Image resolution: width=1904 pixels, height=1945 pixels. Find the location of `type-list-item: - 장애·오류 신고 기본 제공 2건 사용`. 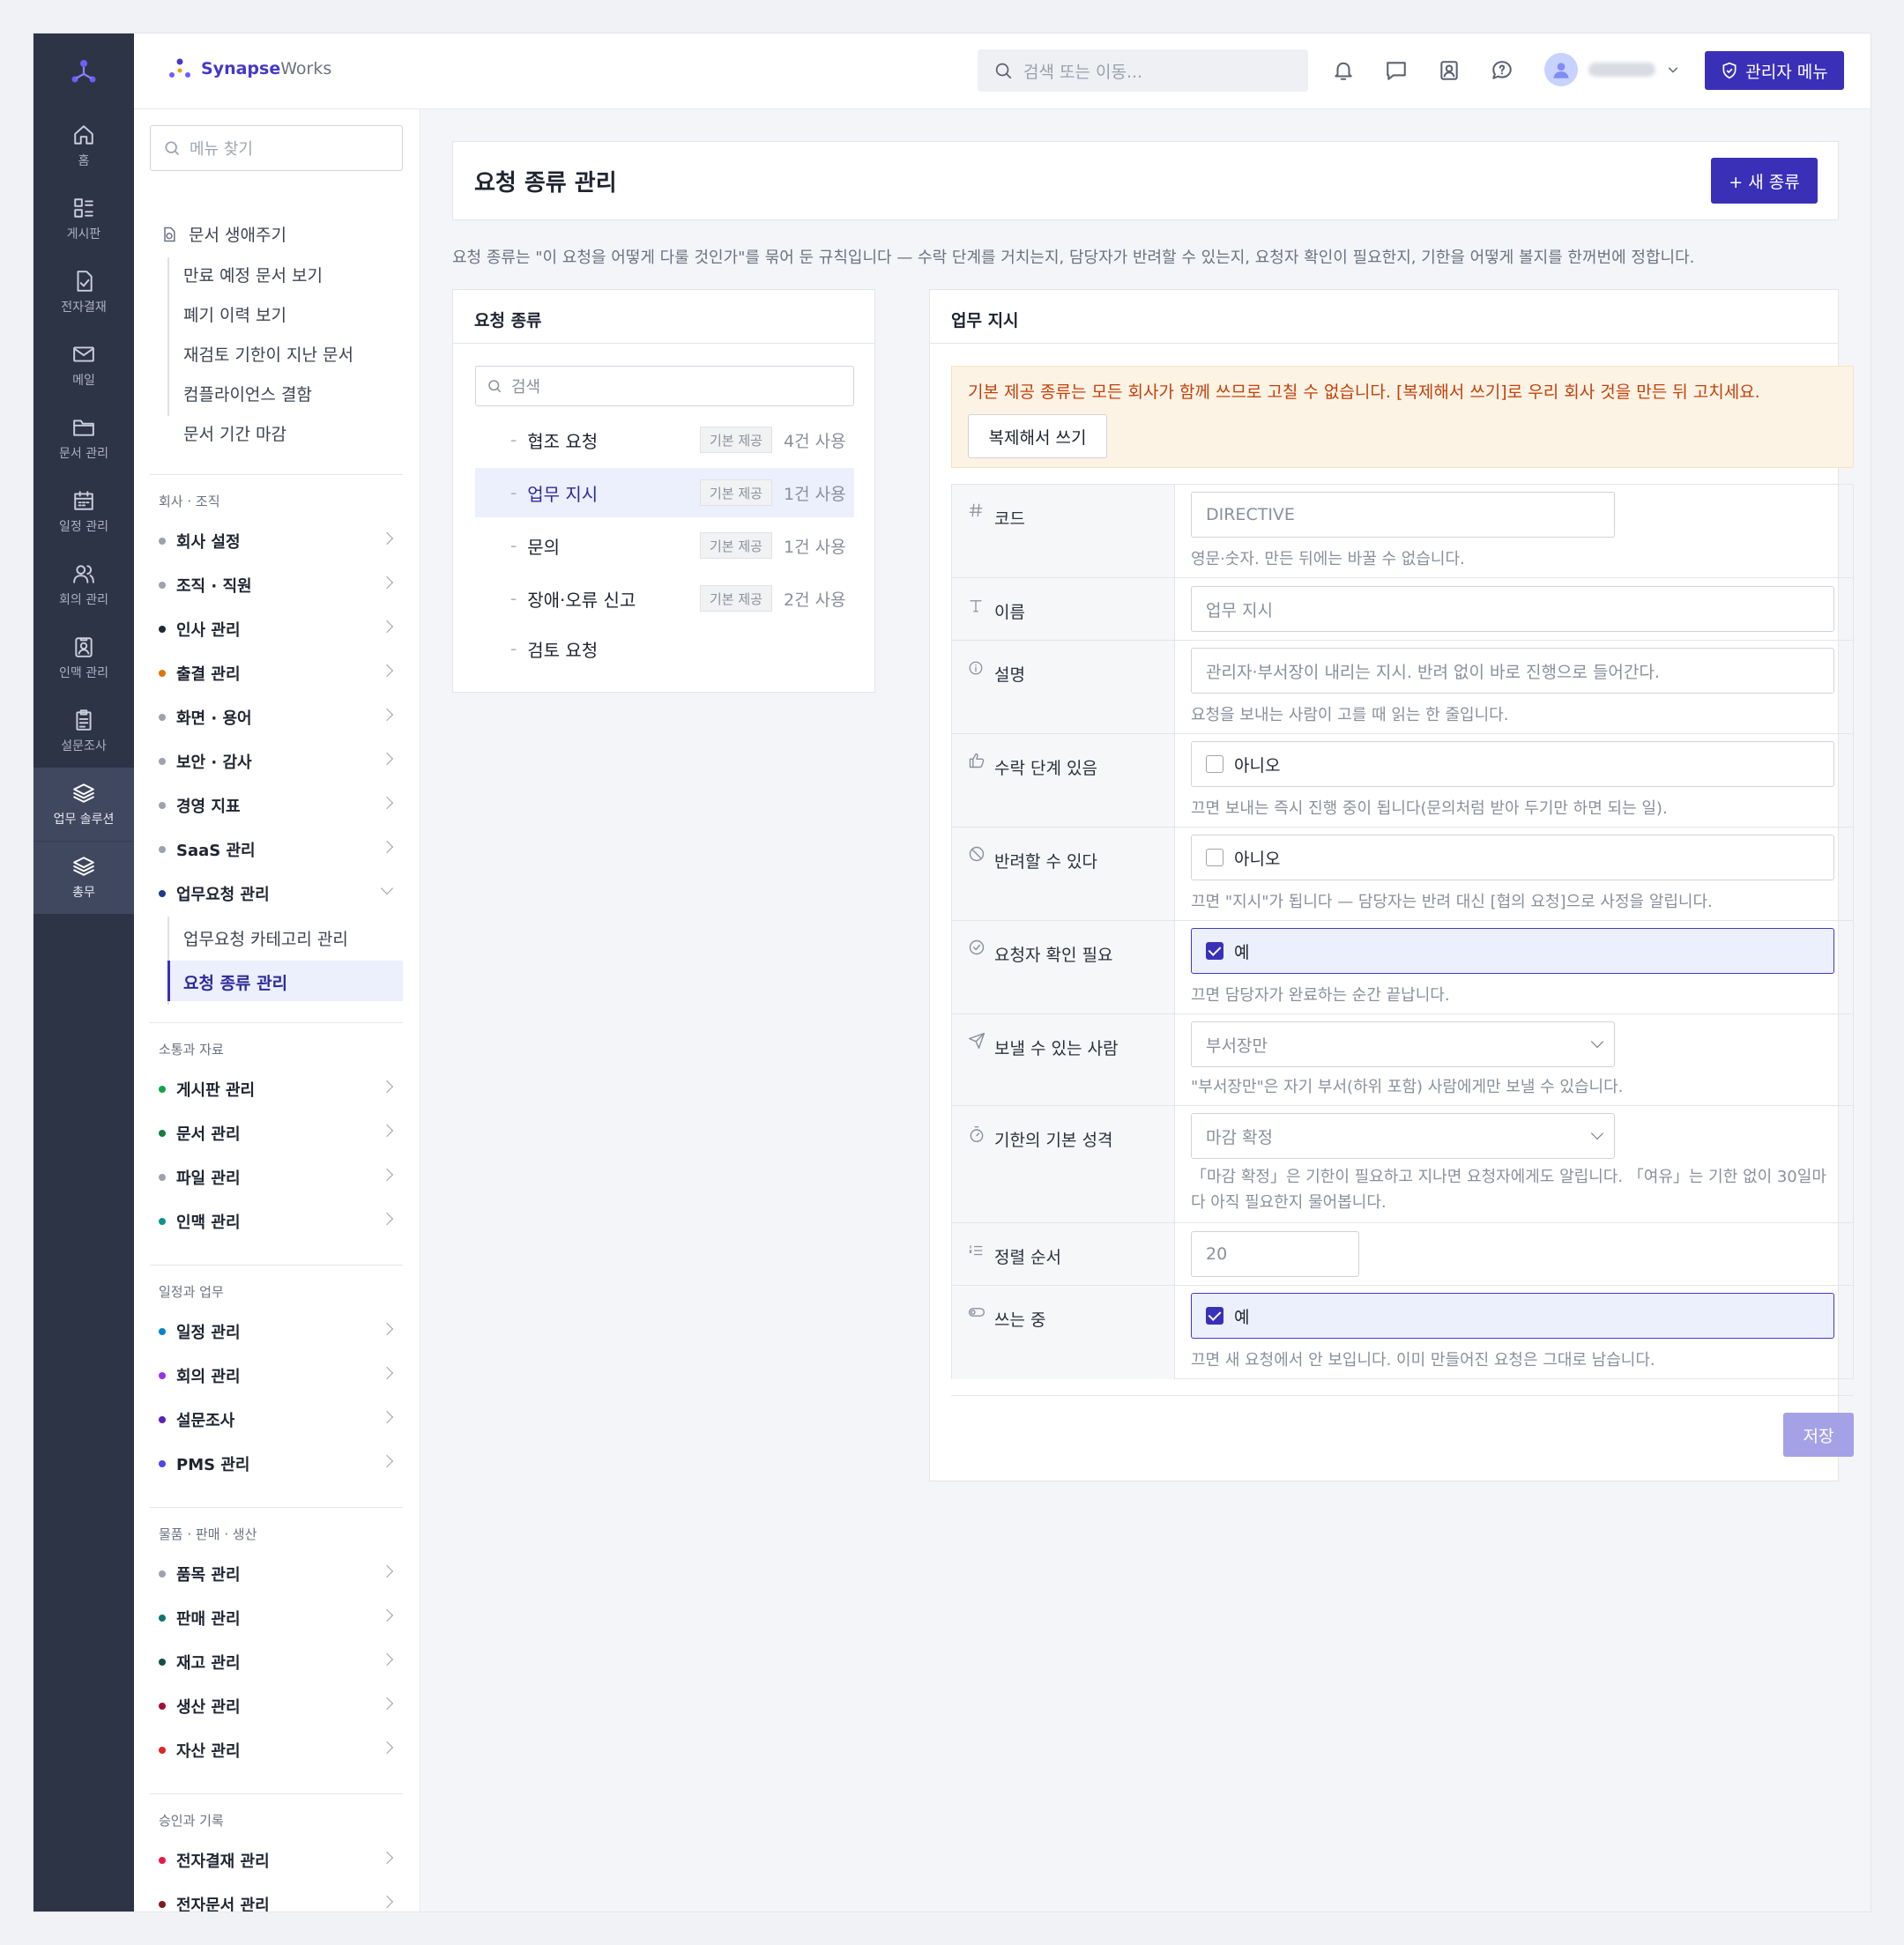

type-list-item: - 장애·오류 신고 기본 제공 2건 사용 is located at coordinates (664, 598).